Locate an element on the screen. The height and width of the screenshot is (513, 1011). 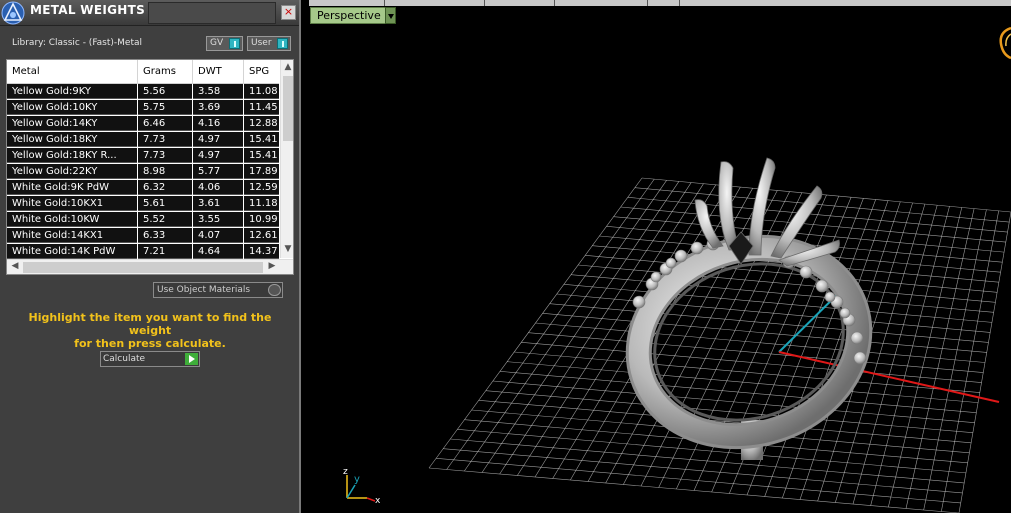
gizmo-z-label: z is located at coordinates (345, 472).